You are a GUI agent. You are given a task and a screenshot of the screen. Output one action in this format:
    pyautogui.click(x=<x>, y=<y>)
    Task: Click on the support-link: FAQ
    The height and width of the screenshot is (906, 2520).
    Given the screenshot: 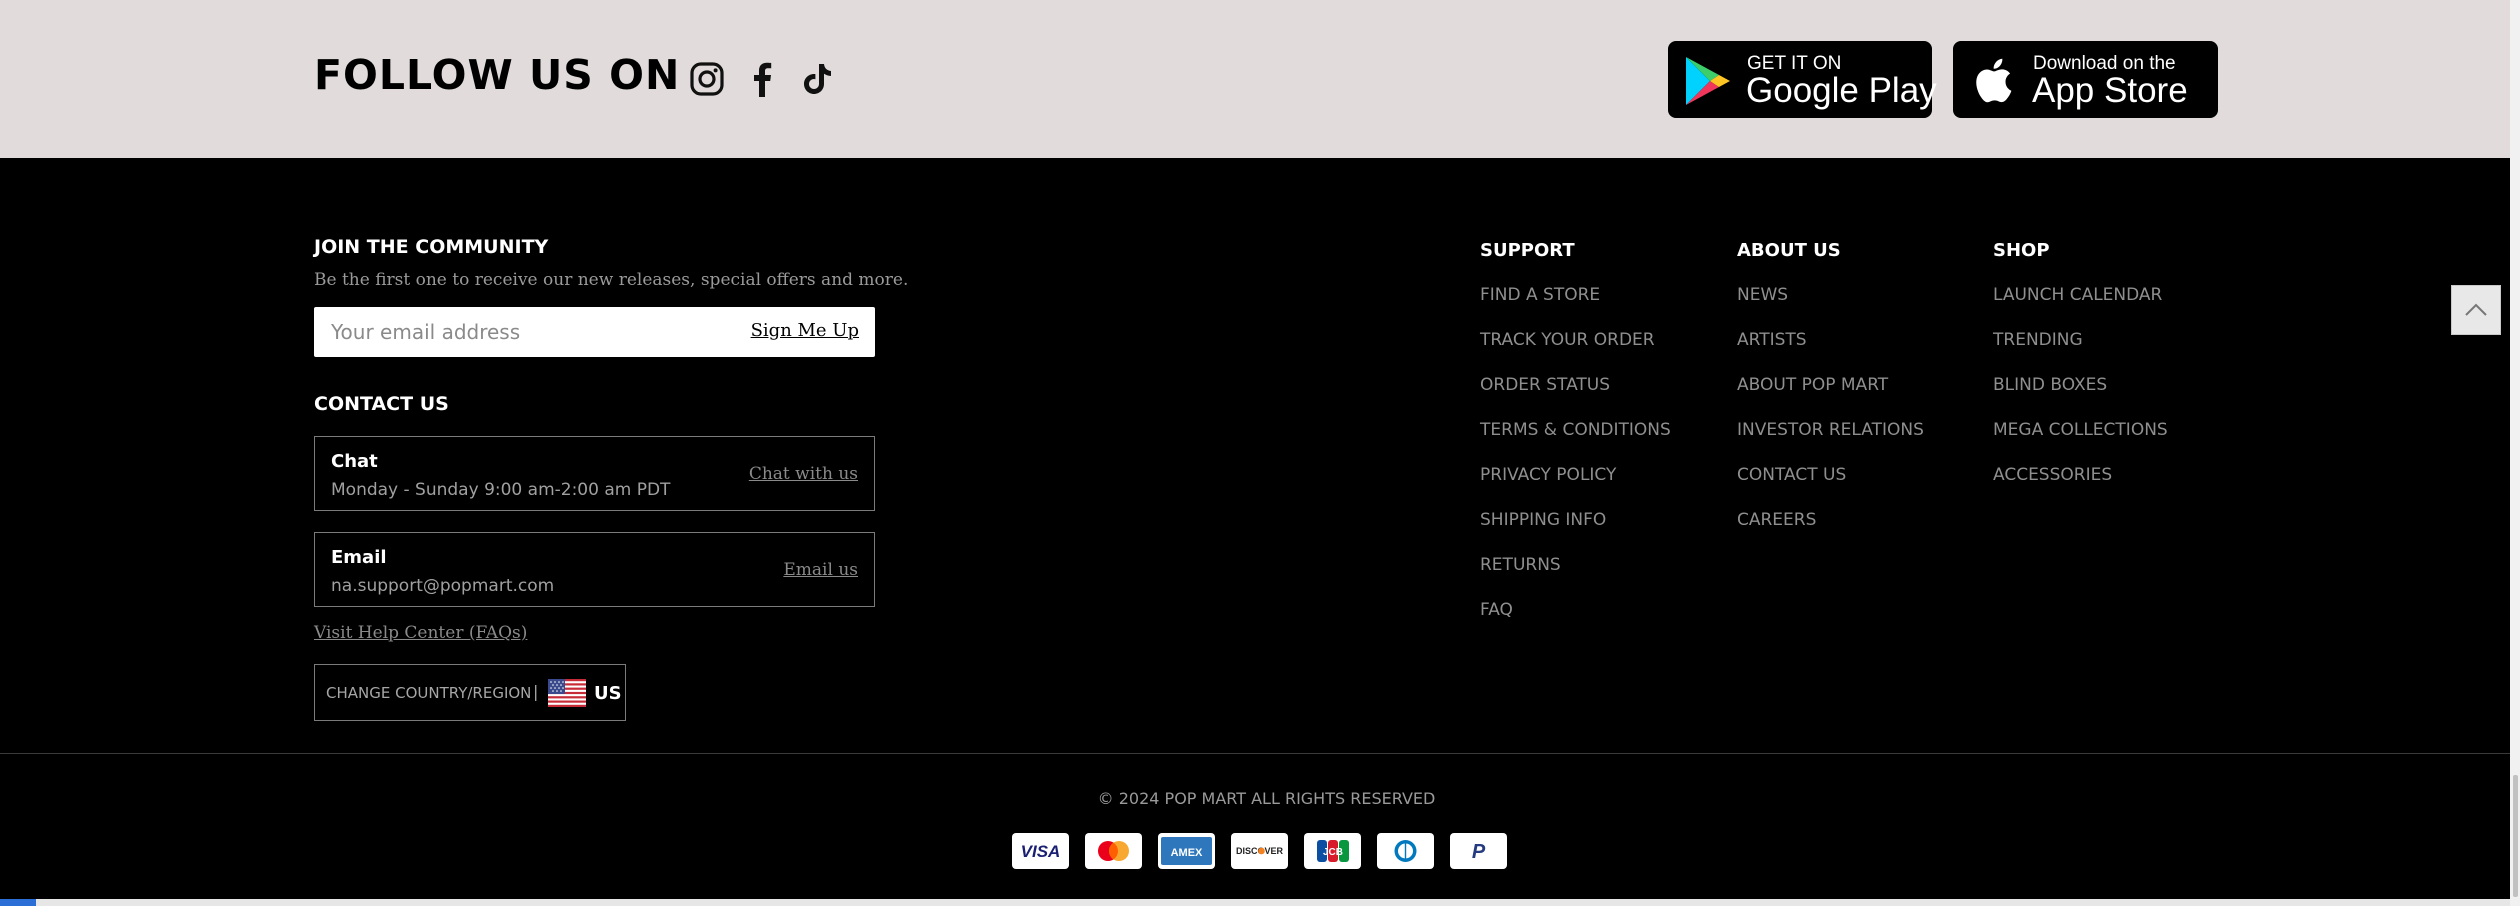 What is the action you would take?
    pyautogui.click(x=1496, y=610)
    